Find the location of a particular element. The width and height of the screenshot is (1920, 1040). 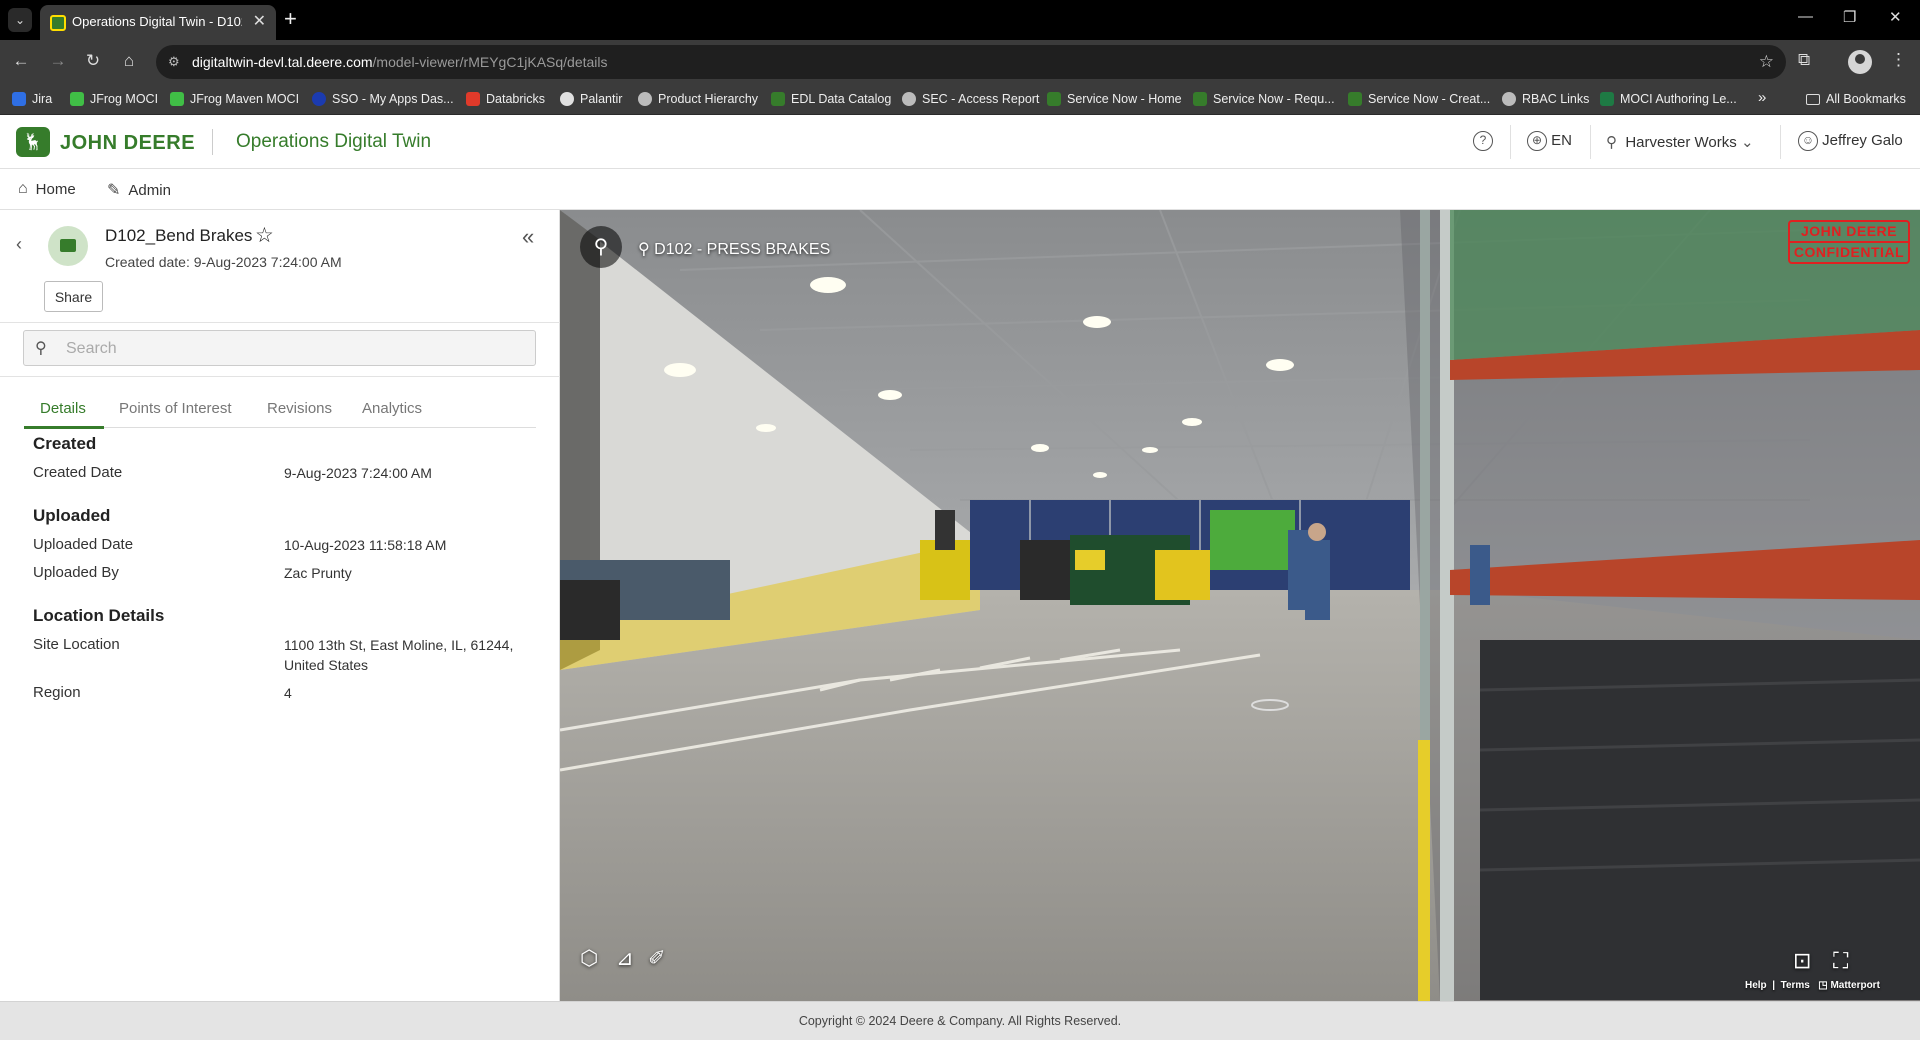

url-path: /model-viewer/rMEYgC1jKASq/details is located at coordinates (490, 62).